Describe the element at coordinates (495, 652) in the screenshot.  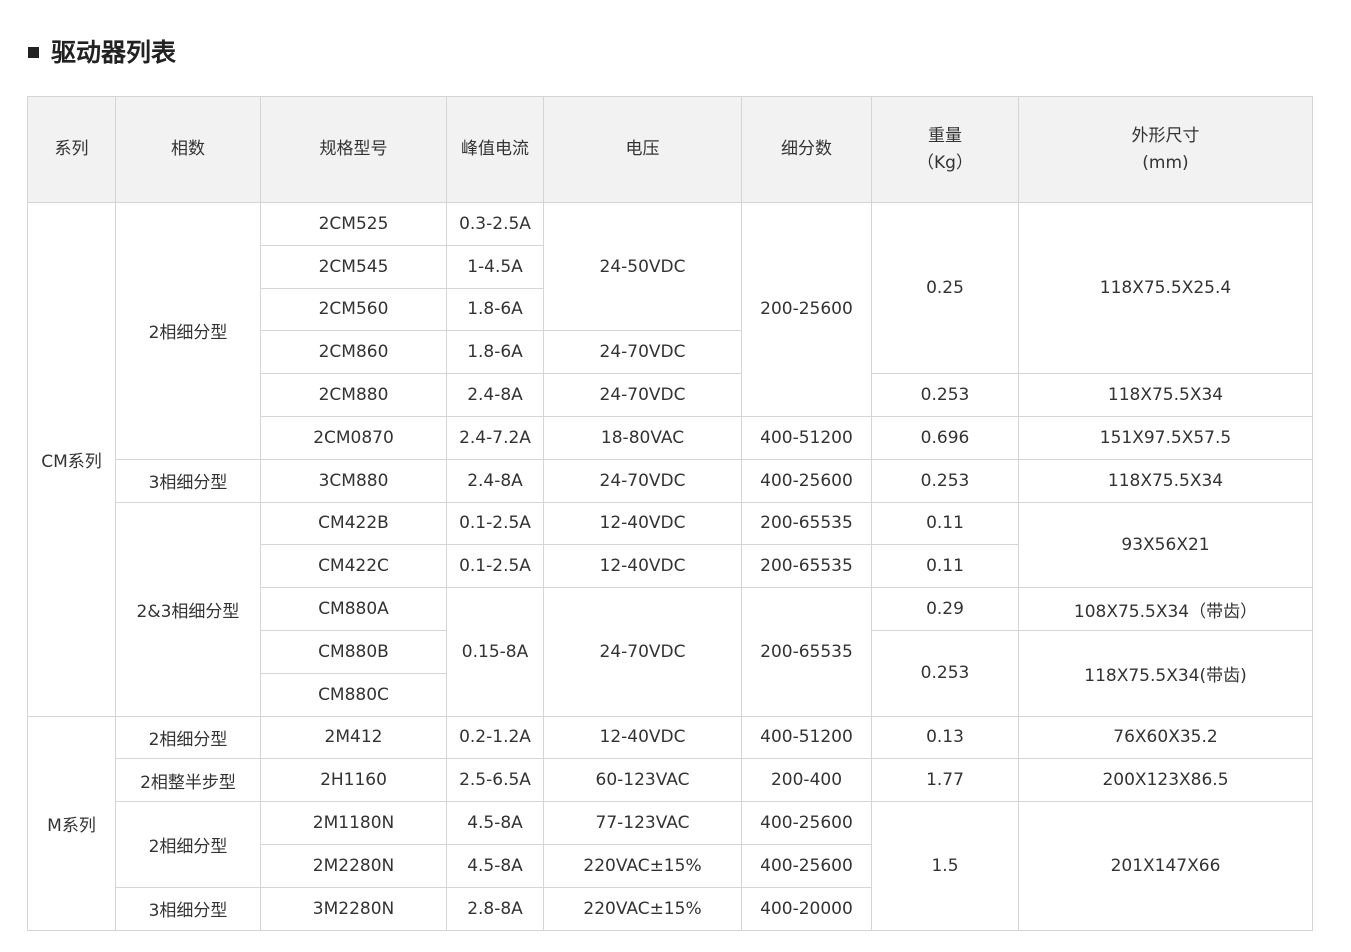
I see `current-cell: 0.15-8A` at that location.